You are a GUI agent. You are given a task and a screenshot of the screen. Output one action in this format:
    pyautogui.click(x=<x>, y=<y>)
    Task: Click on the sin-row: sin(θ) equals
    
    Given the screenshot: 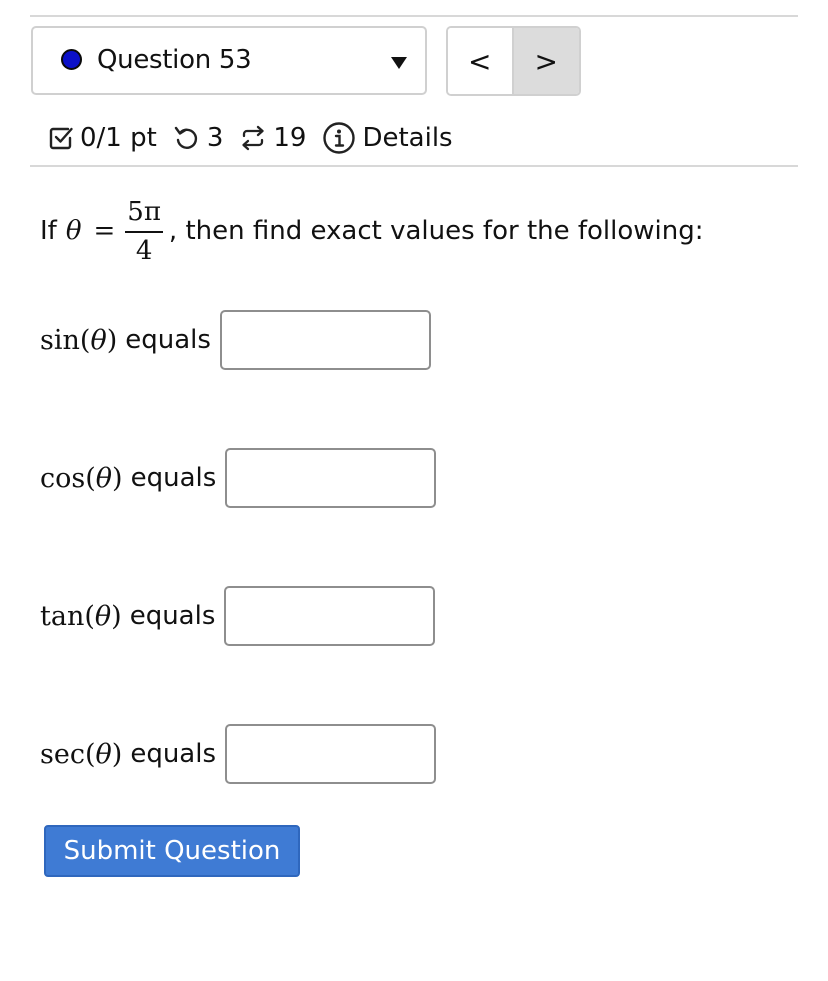 What is the action you would take?
    pyautogui.click(x=235, y=340)
    